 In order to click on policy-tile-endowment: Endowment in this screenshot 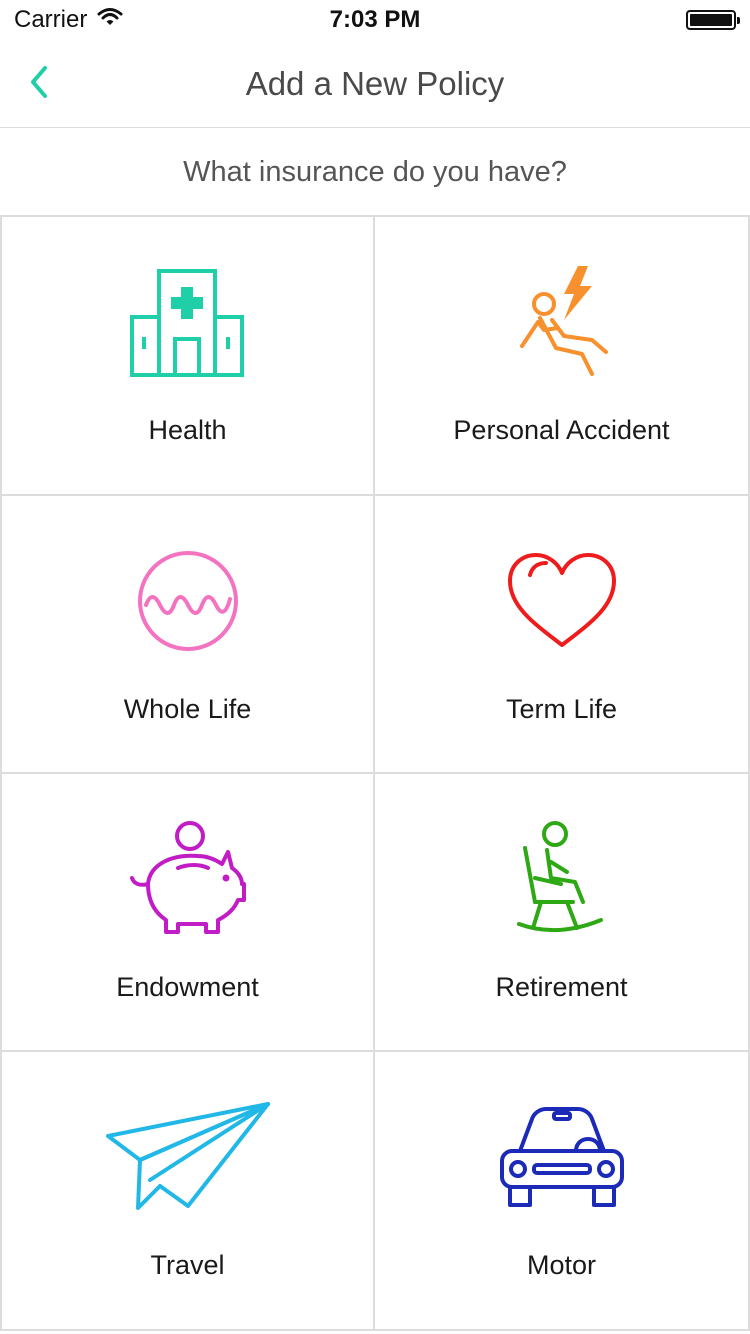, I will do `click(187, 913)`.